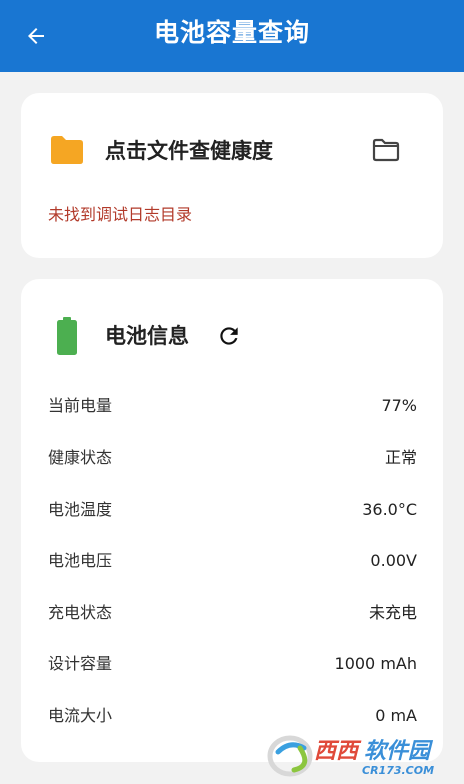 Image resolution: width=464 pixels, height=784 pixels. I want to click on svg-text: CR173.COM, so click(398, 770).